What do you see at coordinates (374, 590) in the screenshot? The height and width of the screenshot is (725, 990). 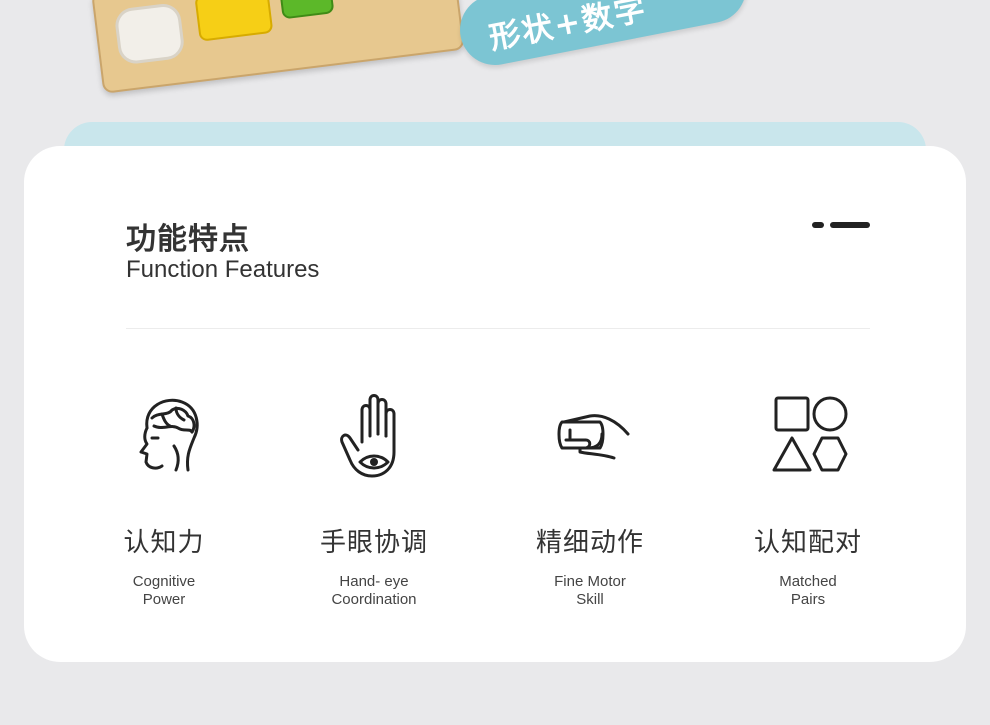 I see `feature-label-en: Hand- eye Coordination` at bounding box center [374, 590].